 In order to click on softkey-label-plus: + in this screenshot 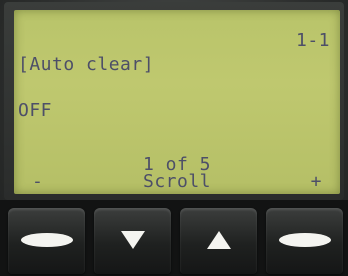, I will do `click(316, 181)`.